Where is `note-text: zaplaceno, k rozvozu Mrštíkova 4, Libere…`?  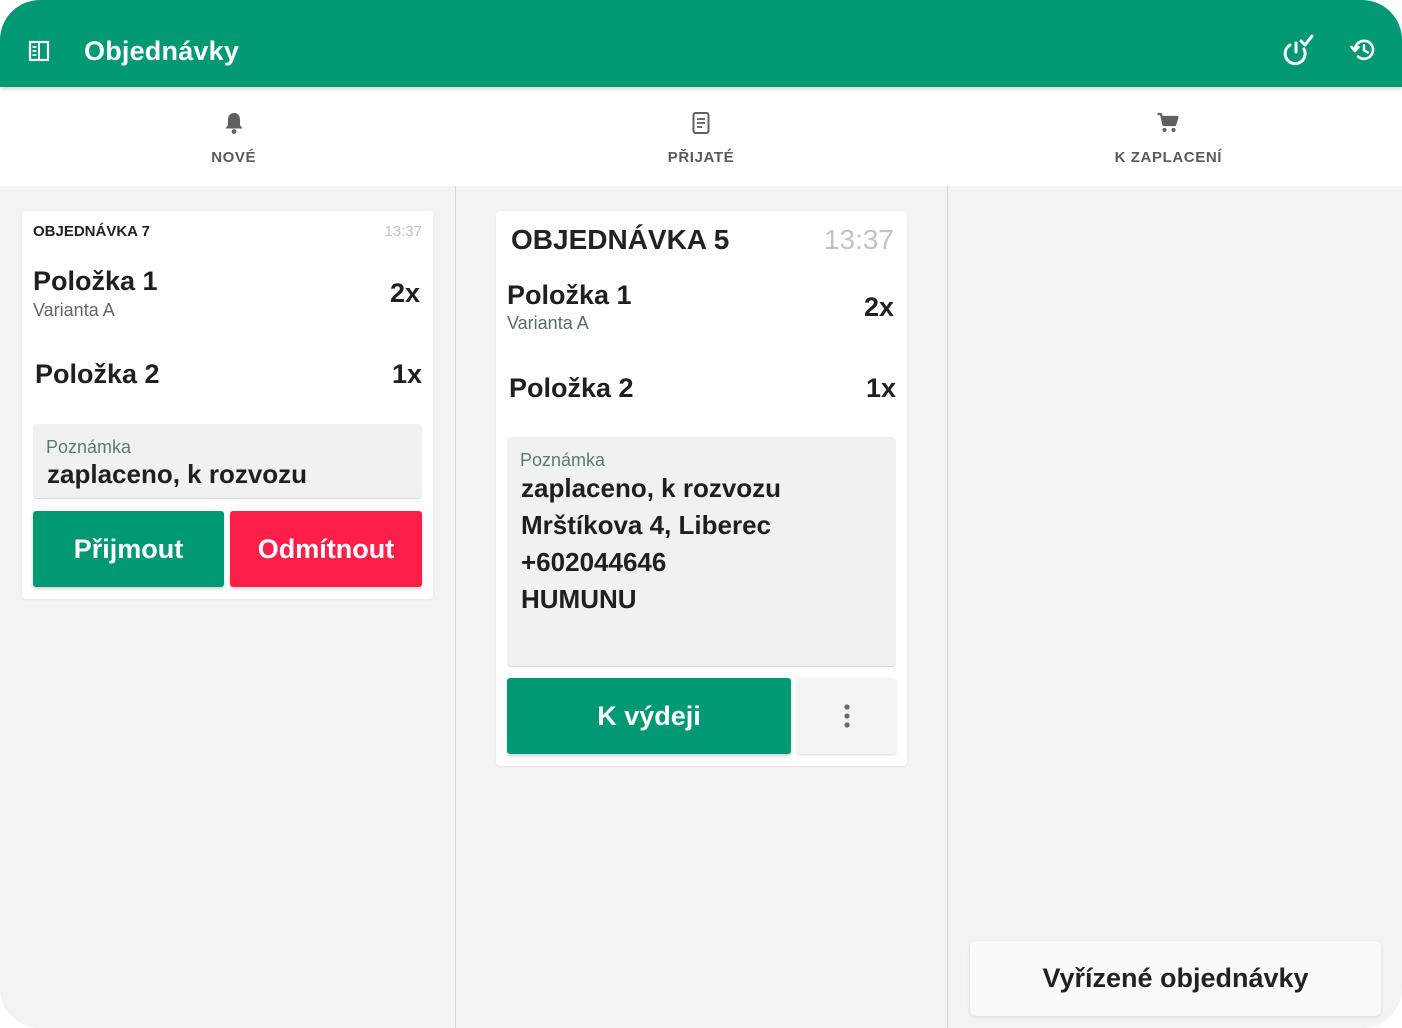 note-text: zaplaceno, k rozvozu Mrštíkova 4, Libere… is located at coordinates (651, 544).